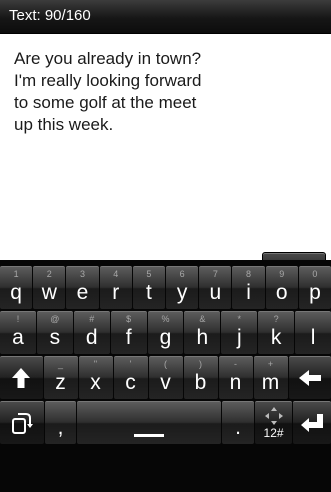 This screenshot has height=492, width=331. I want to click on backspace-key, so click(309, 377).